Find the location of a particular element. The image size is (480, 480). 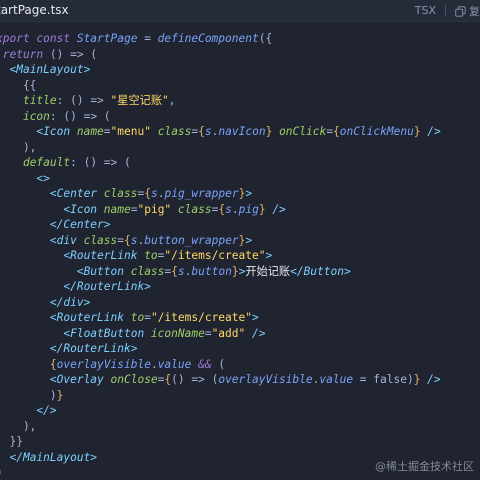

code-token-tag: <> is located at coordinates (43, 178).